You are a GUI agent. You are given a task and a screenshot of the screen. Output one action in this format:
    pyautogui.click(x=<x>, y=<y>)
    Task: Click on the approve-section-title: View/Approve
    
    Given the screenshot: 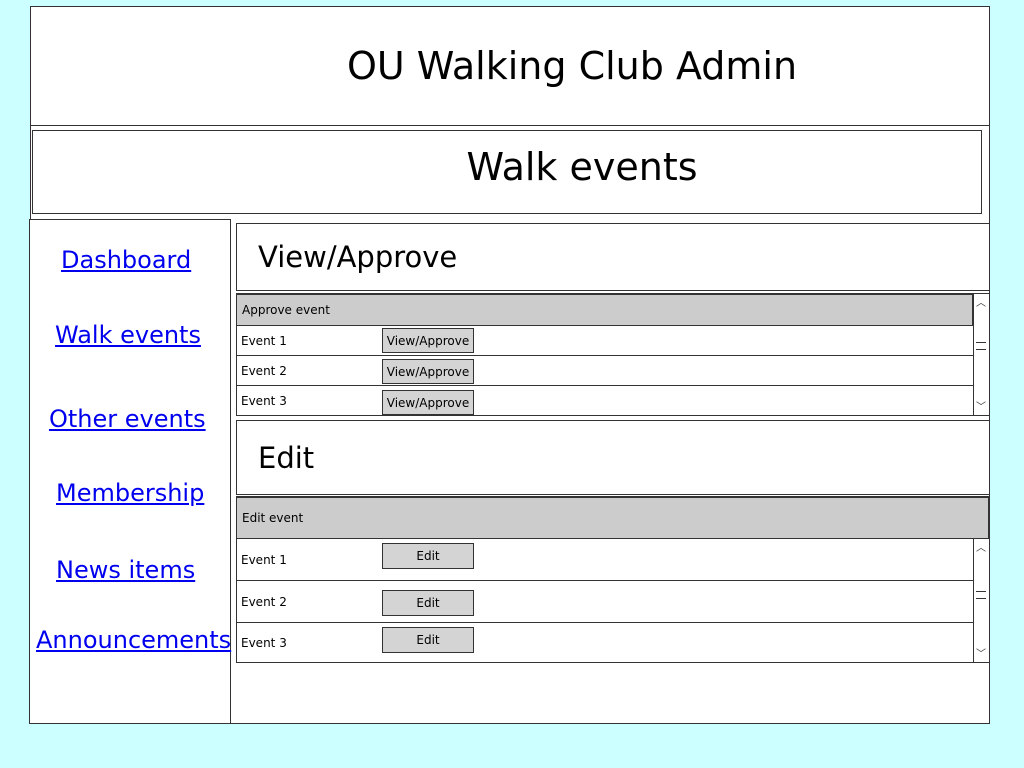 What is the action you would take?
    pyautogui.click(x=358, y=257)
    